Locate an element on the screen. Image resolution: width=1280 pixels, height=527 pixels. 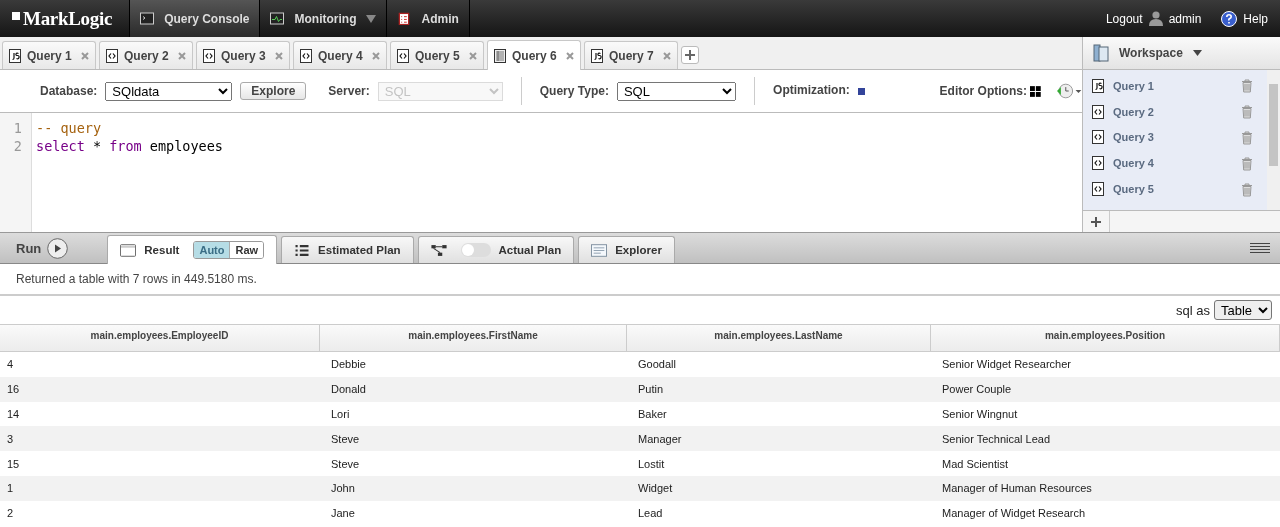
workspace-query: Query 4 is located at coordinates (1133, 163).